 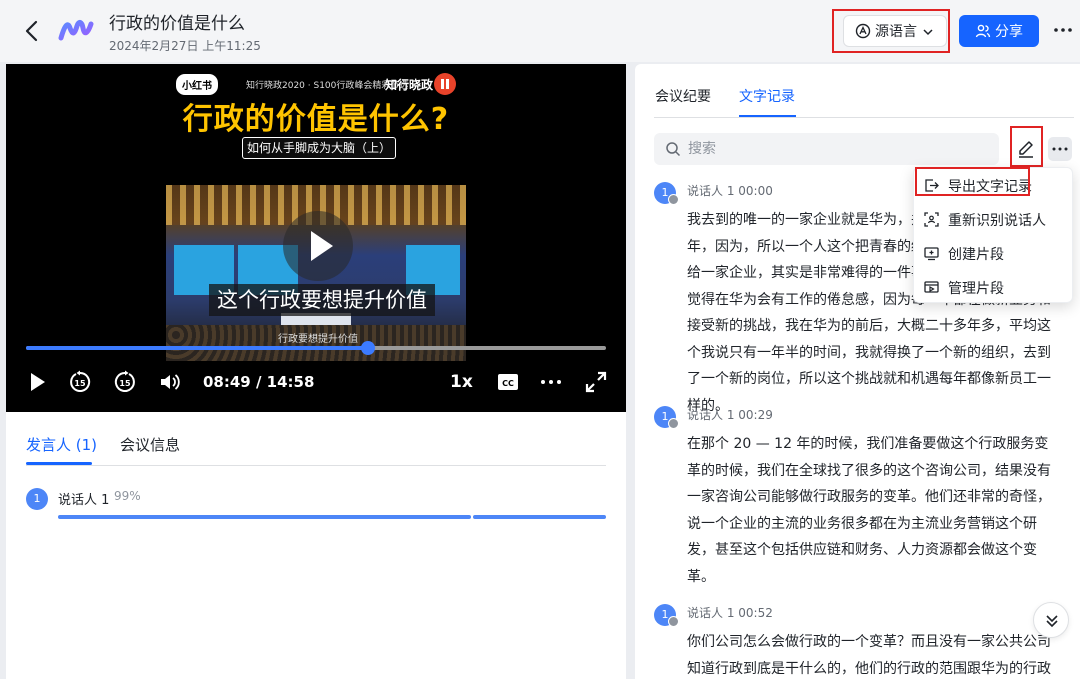 What do you see at coordinates (683, 96) in the screenshot?
I see `tab-meeting-summary: 会议纪要` at bounding box center [683, 96].